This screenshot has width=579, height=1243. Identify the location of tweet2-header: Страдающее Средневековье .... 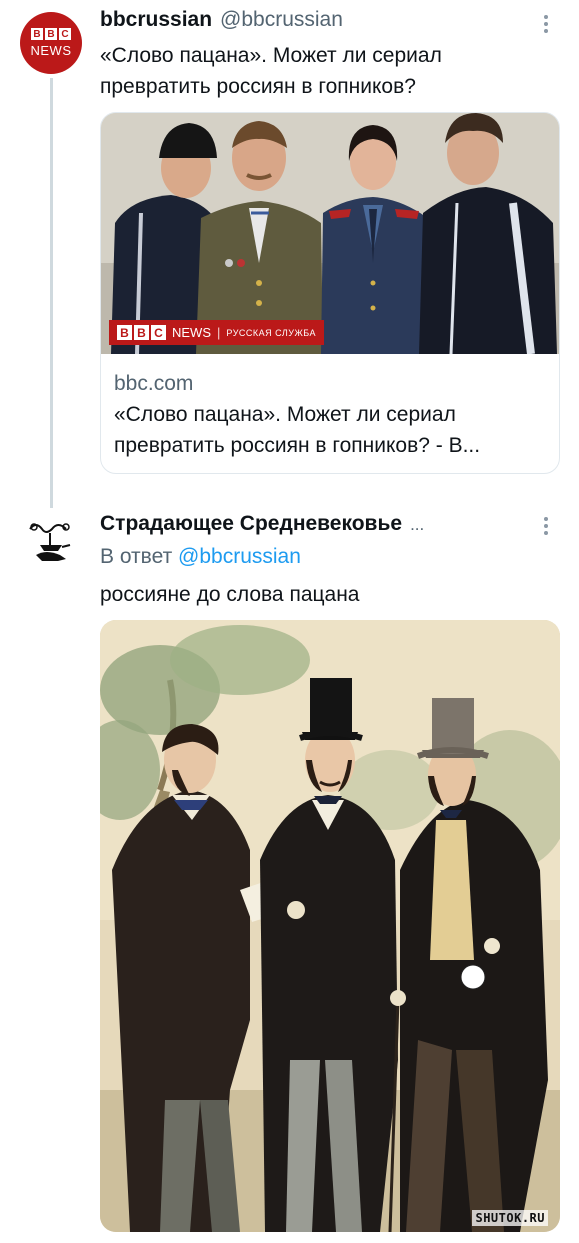
(262, 524).